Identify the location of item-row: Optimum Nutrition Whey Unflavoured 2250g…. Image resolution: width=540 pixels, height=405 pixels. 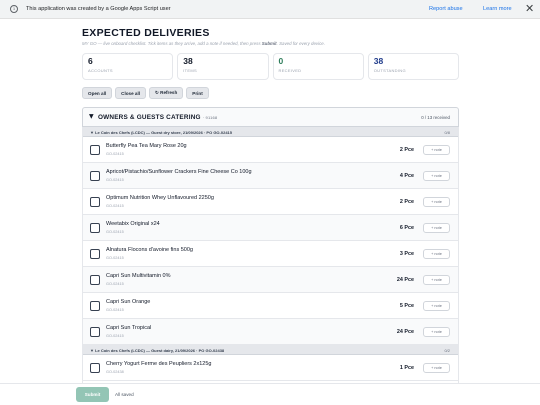
(270, 202).